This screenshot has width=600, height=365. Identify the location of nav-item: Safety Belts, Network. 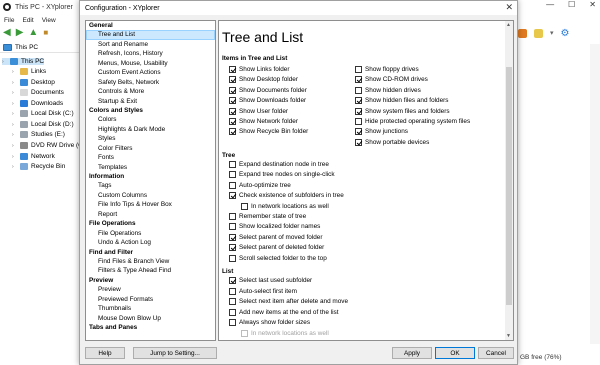
(150, 82).